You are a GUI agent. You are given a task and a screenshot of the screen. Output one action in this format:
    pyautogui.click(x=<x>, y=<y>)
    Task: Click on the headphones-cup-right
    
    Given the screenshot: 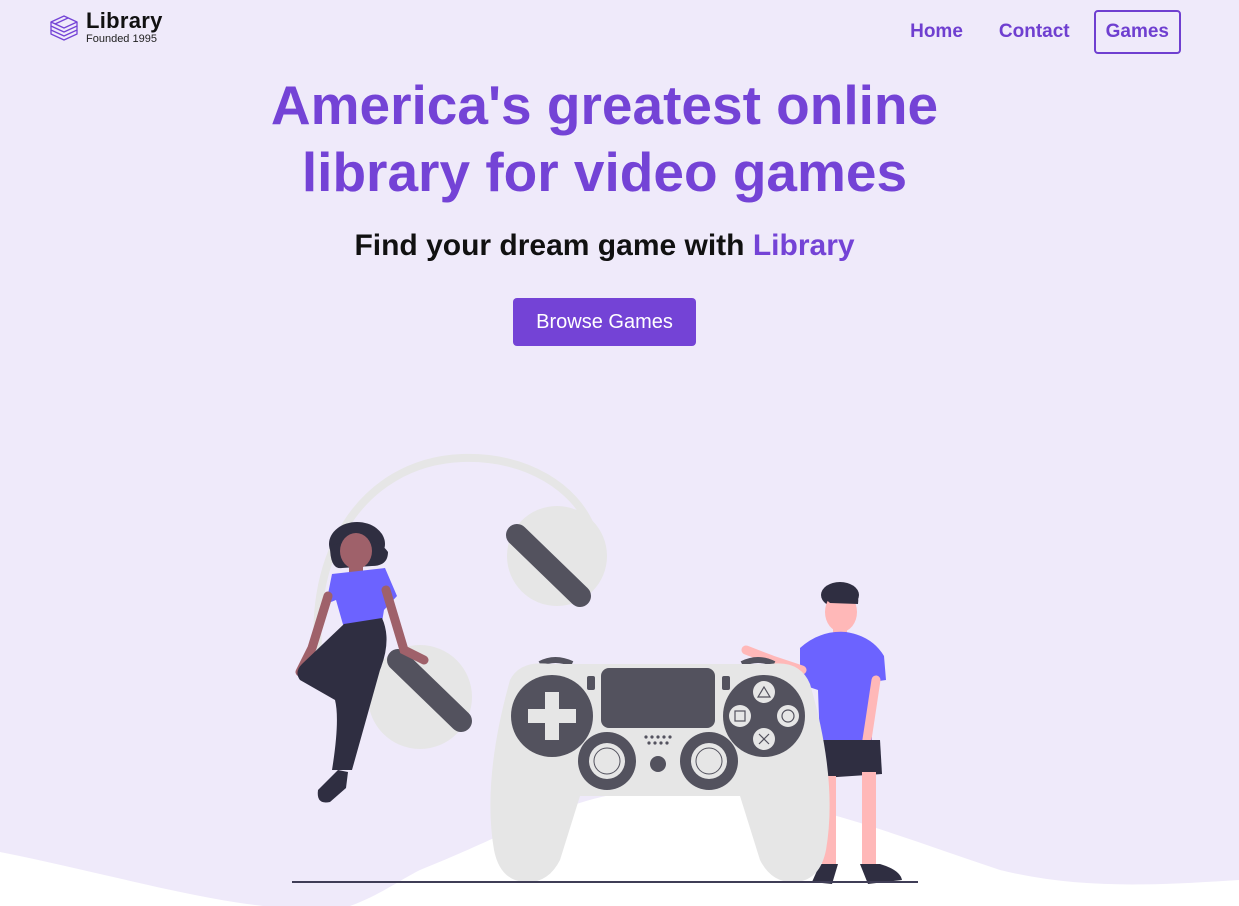 What is the action you would take?
    pyautogui.click(x=557, y=556)
    